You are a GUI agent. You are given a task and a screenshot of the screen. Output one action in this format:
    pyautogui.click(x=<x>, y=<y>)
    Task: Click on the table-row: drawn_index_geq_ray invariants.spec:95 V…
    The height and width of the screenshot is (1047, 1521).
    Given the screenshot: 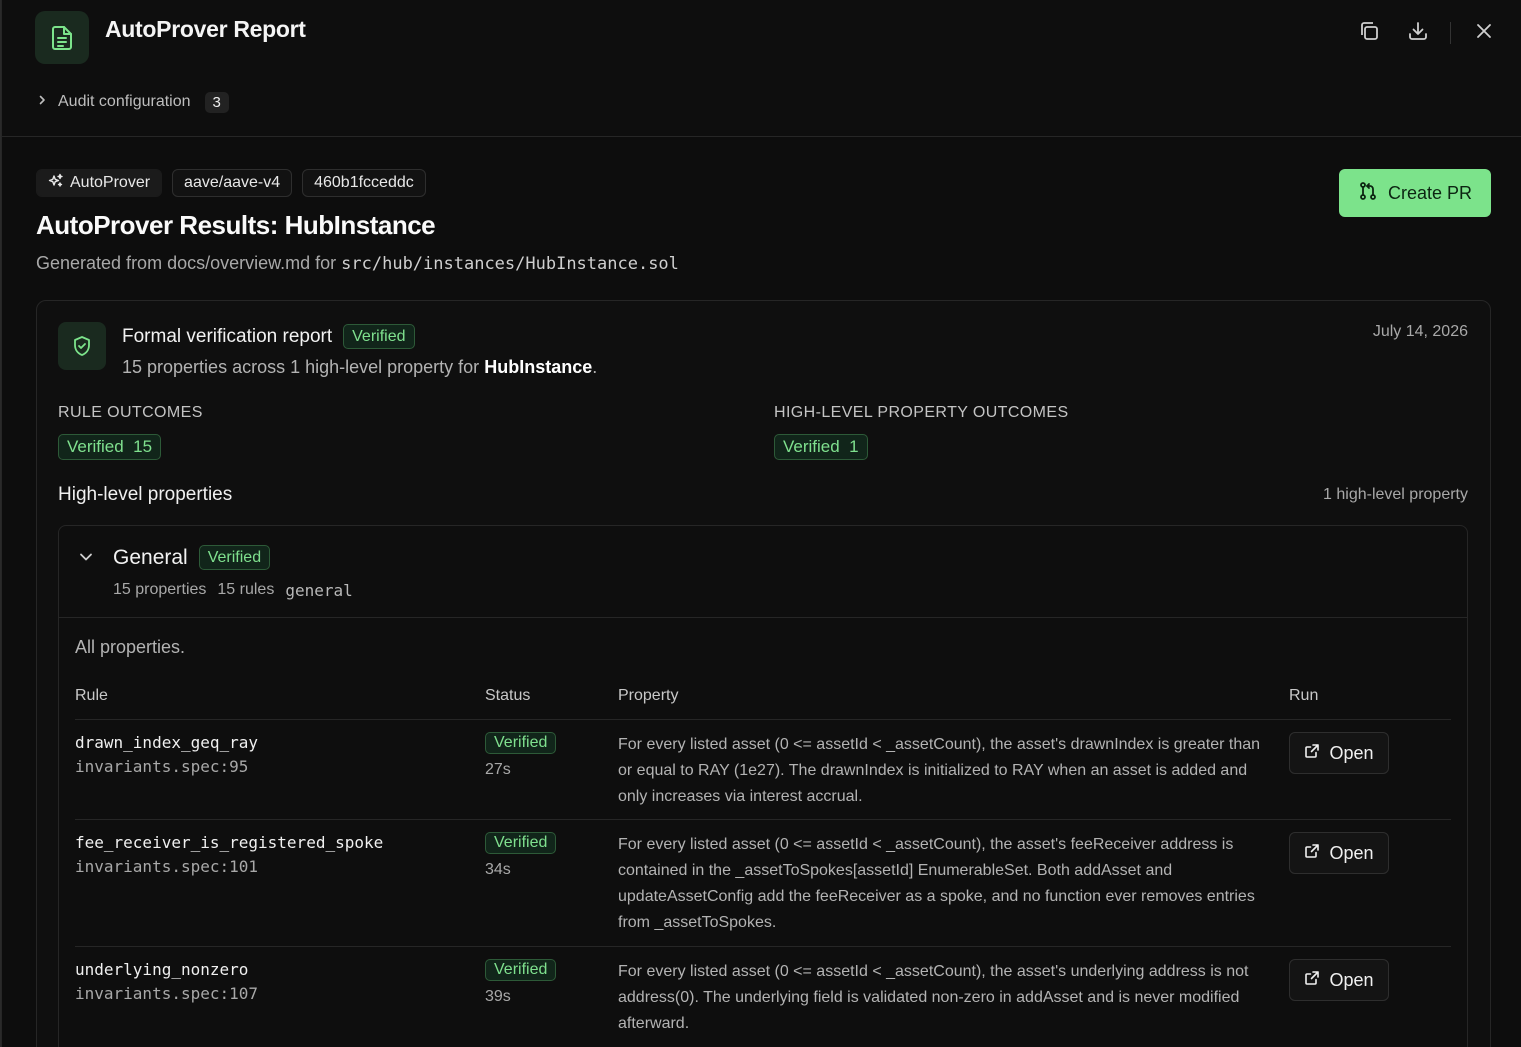 What is the action you would take?
    pyautogui.click(x=763, y=770)
    